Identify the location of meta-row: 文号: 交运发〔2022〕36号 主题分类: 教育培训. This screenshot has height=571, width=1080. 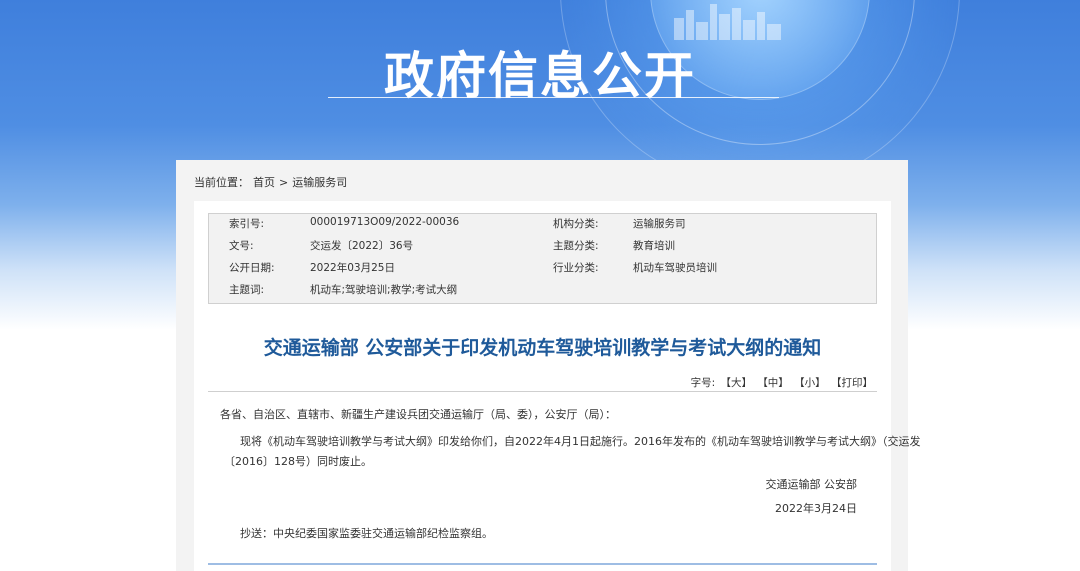
(542, 249).